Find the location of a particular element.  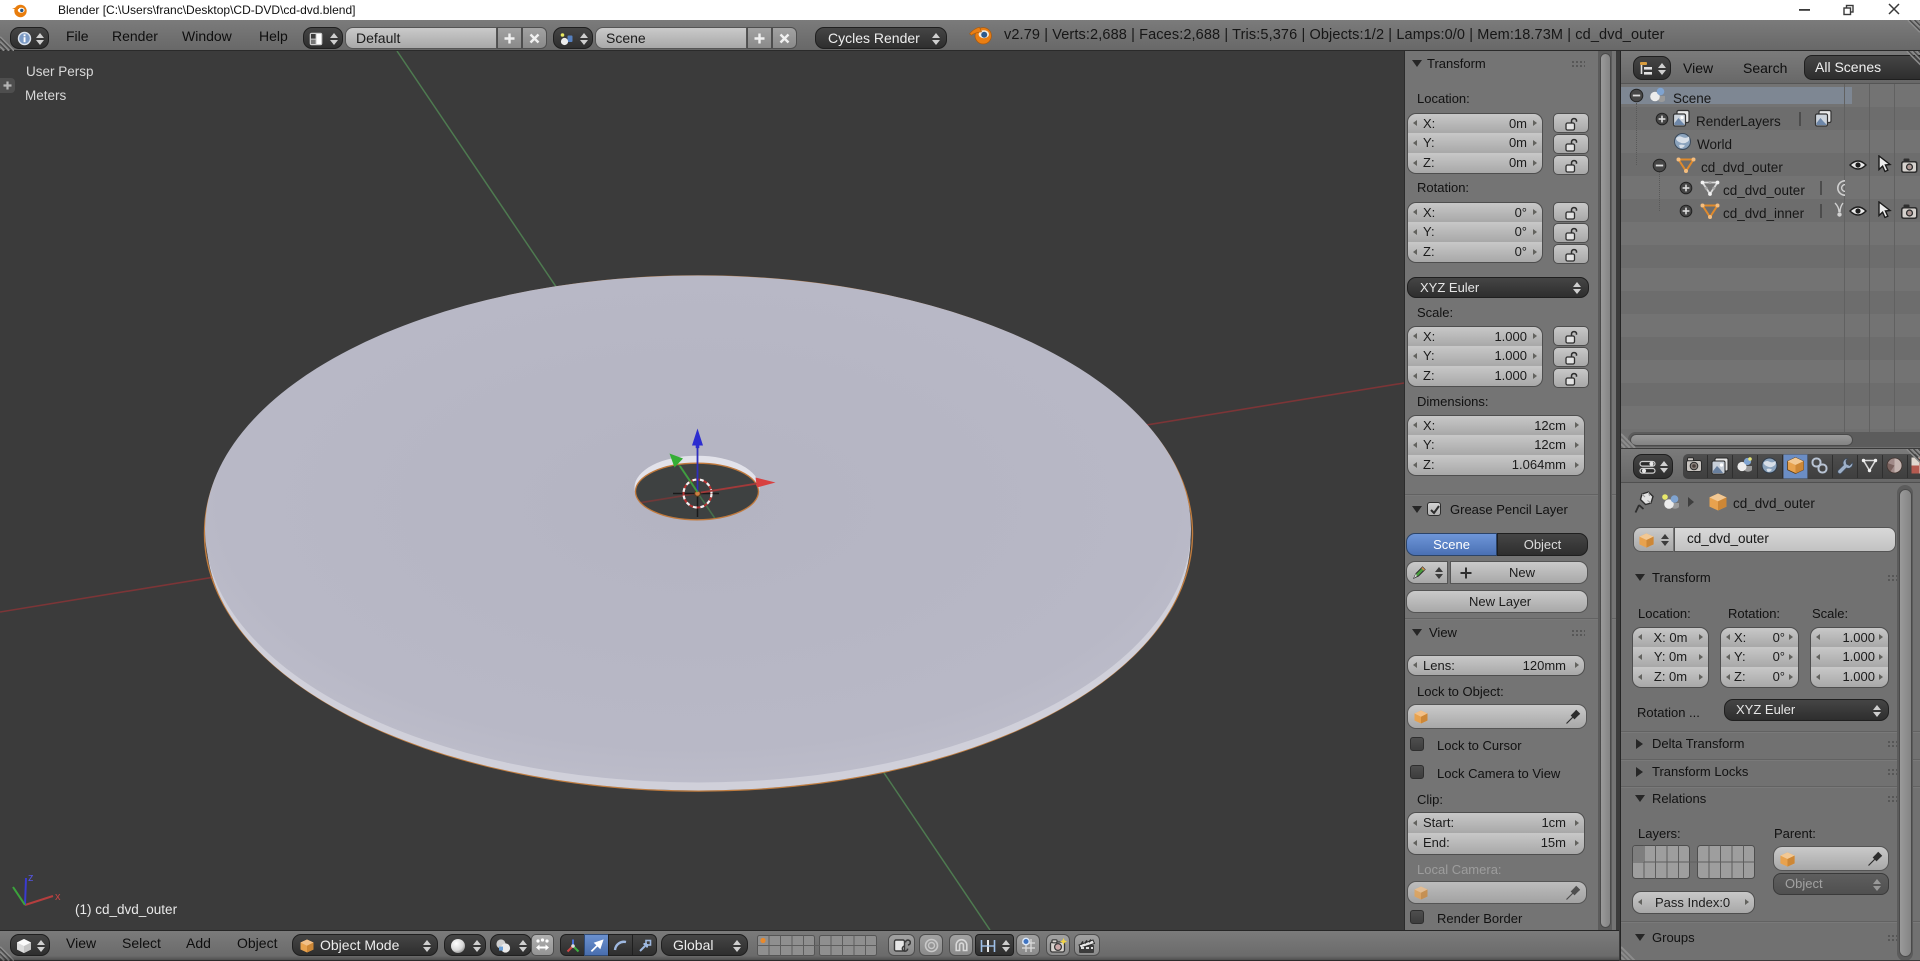

svg-text: z is located at coordinates (31, 878).